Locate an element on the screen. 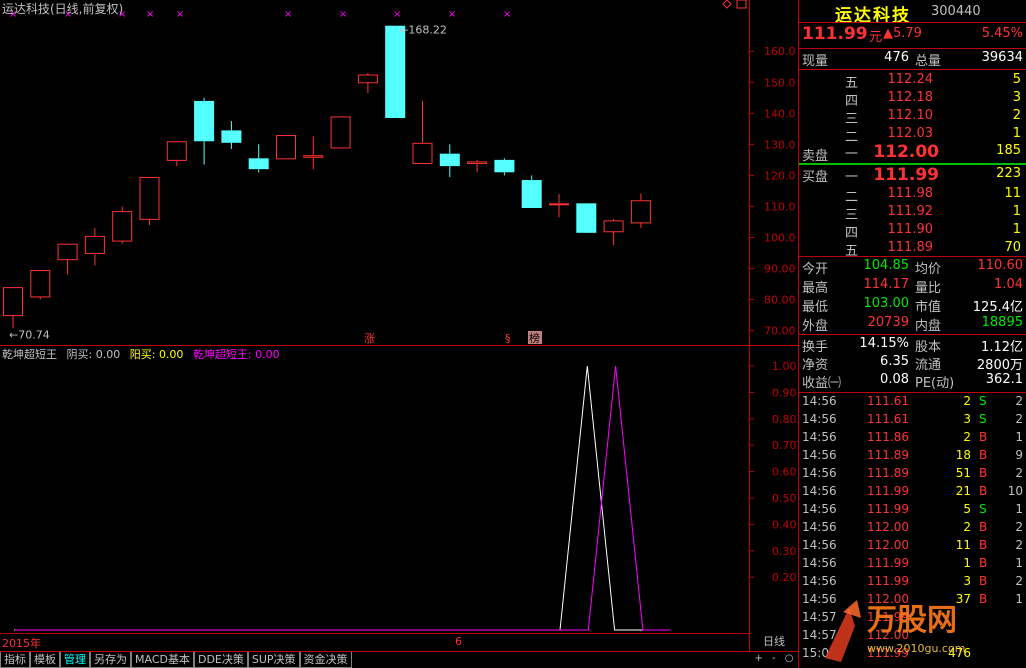 This screenshot has width=1026, height=668. stock-header: 运达科技 300440 is located at coordinates (912, 13).